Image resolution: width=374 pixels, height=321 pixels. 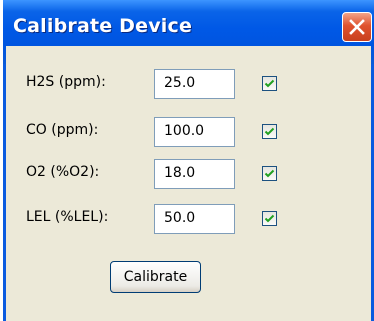 What do you see at coordinates (63, 172) in the screenshot?
I see `o2-label: O2 (%O2):` at bounding box center [63, 172].